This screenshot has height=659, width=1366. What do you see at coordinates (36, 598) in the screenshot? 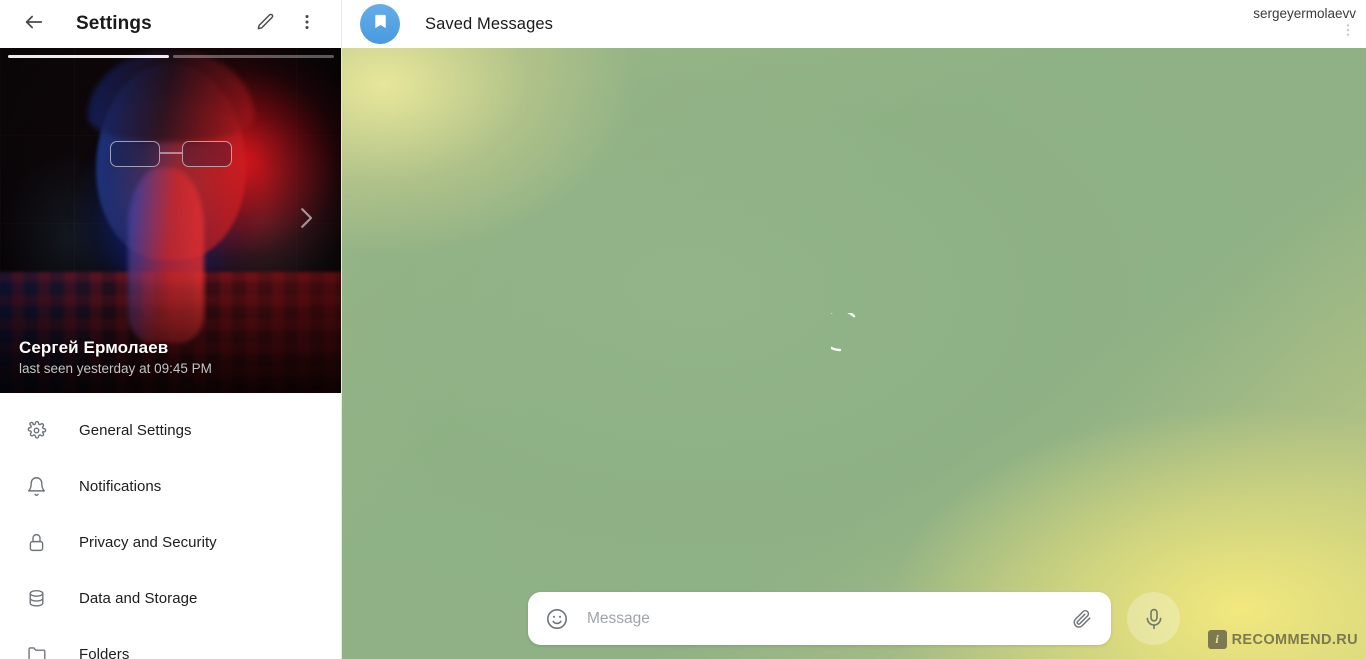
I see `database-icon` at bounding box center [36, 598].